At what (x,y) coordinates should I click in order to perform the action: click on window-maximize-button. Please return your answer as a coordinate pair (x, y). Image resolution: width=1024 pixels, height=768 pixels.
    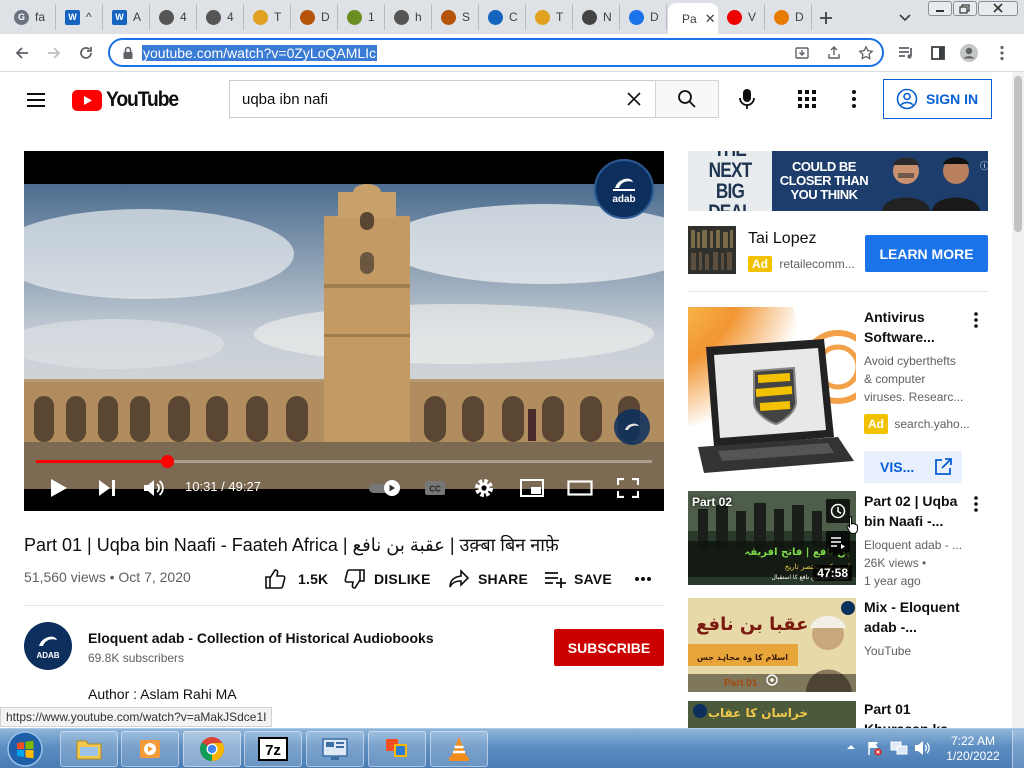
    Looking at the image, I should click on (965, 8).